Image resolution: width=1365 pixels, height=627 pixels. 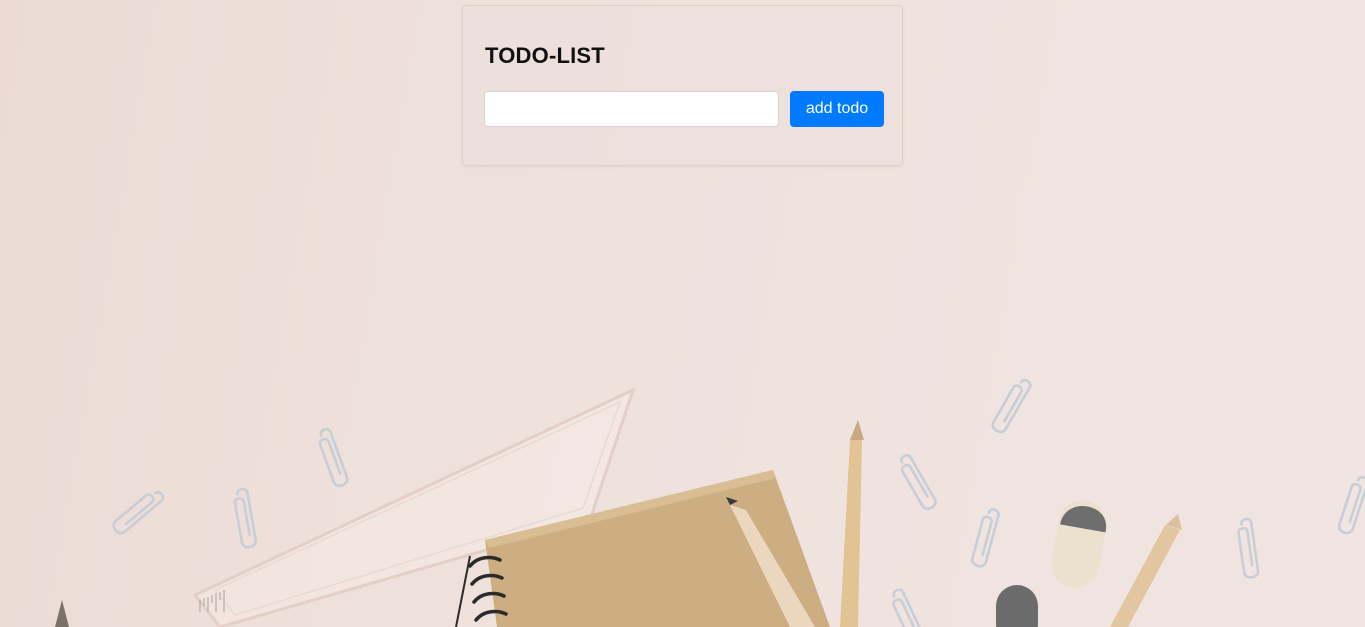 What do you see at coordinates (545, 55) in the screenshot?
I see `page-title: TODO-LIST` at bounding box center [545, 55].